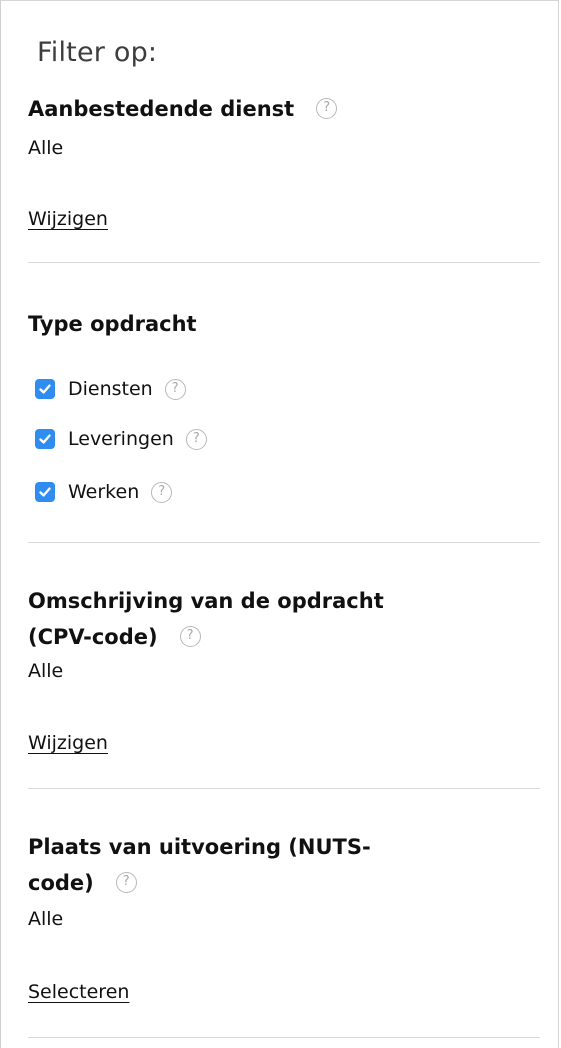  Describe the element at coordinates (61, 883) in the screenshot. I see `nuts-heading-line2: code)` at that location.